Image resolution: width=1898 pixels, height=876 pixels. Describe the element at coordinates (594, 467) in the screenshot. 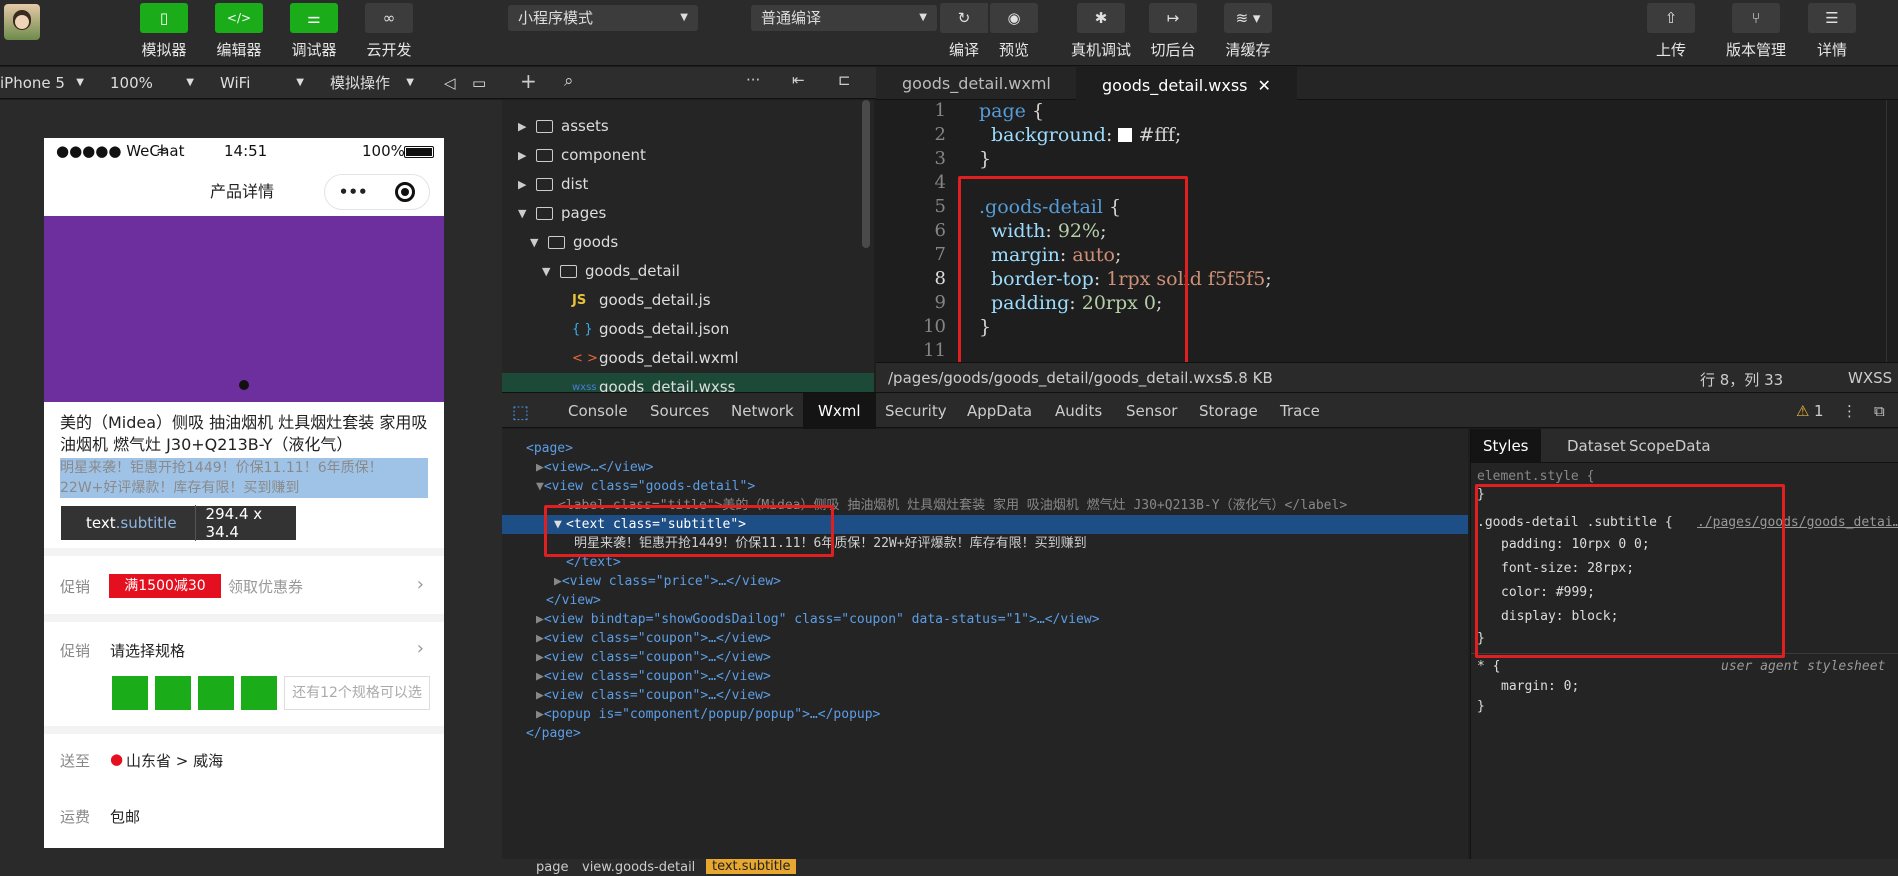

I see `wxml-node: ▶<view>…</view>` at that location.